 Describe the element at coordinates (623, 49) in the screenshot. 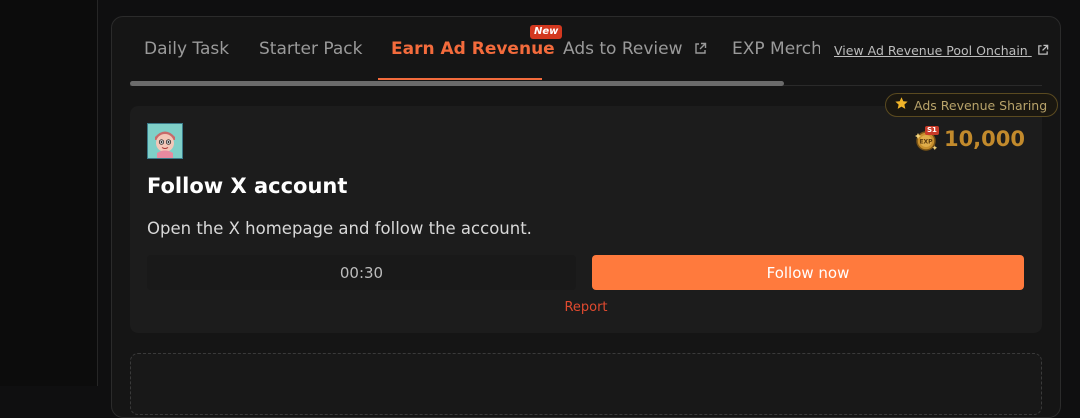

I see `tab-label: Ads to Review` at that location.